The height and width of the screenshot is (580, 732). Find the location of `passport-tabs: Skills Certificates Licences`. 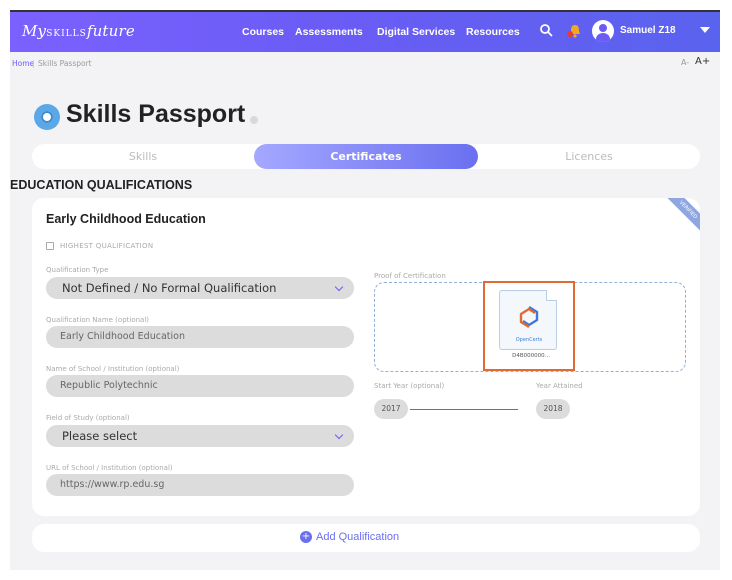

passport-tabs: Skills Certificates Licences is located at coordinates (366, 156).